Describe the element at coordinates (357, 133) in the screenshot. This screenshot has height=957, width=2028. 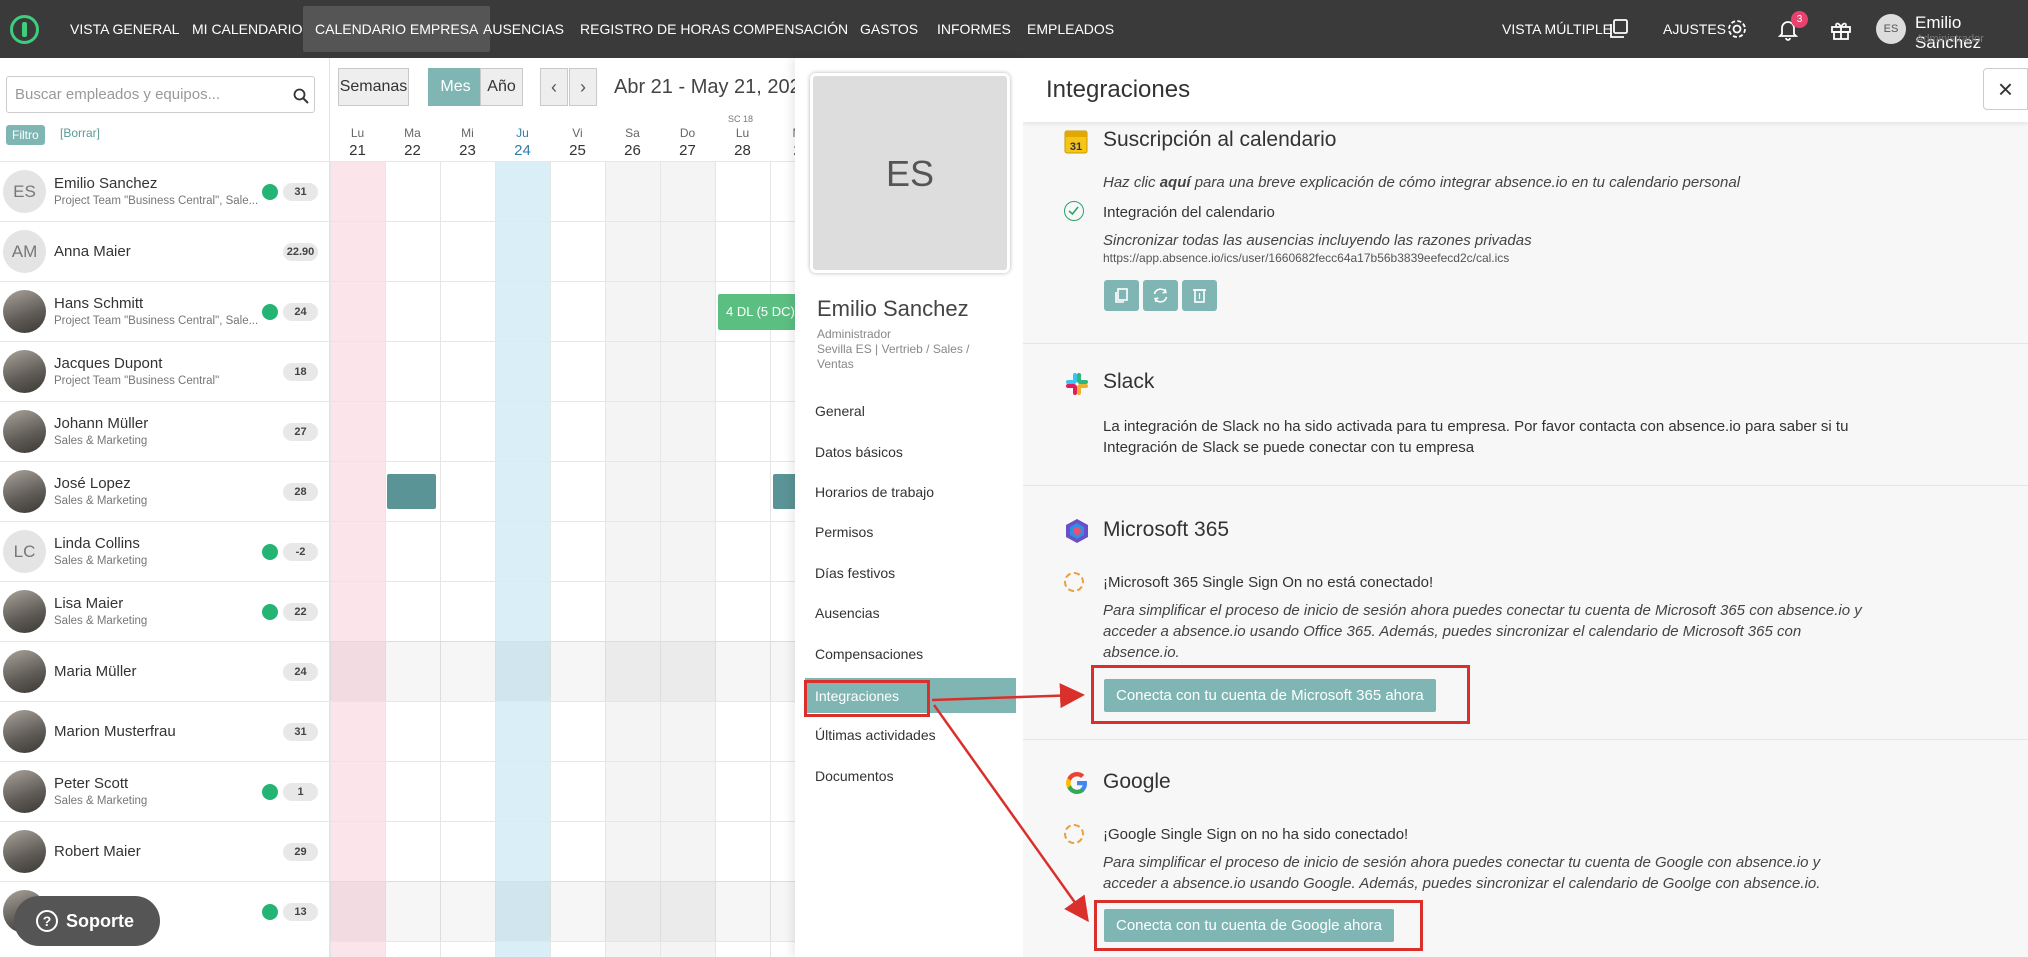
I see `weekday-label: Lu` at that location.